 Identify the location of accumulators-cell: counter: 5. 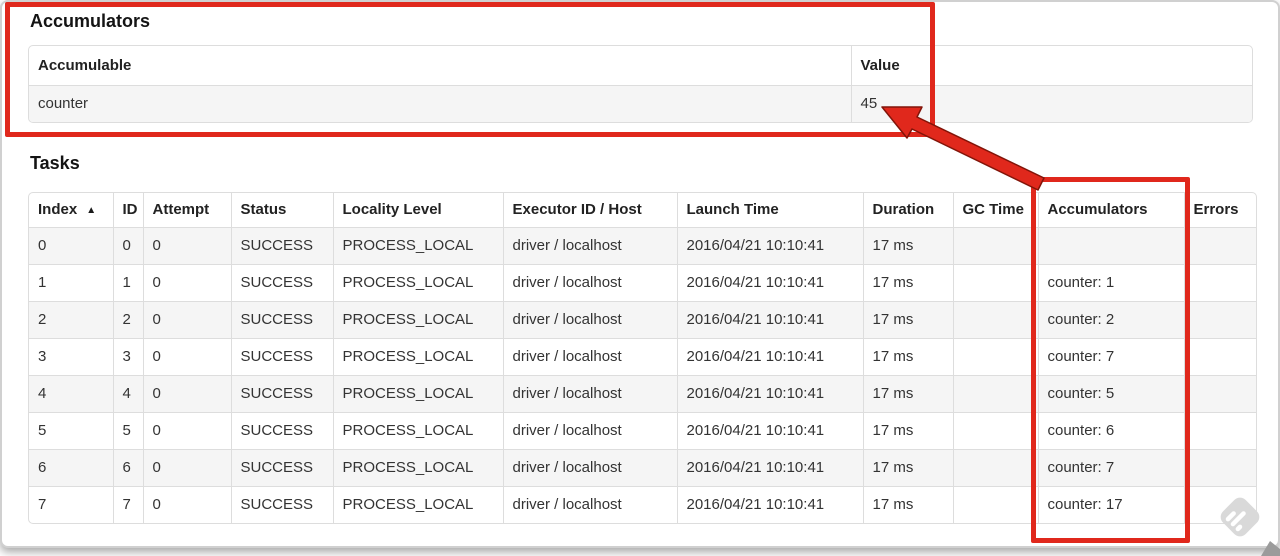
(1111, 393).